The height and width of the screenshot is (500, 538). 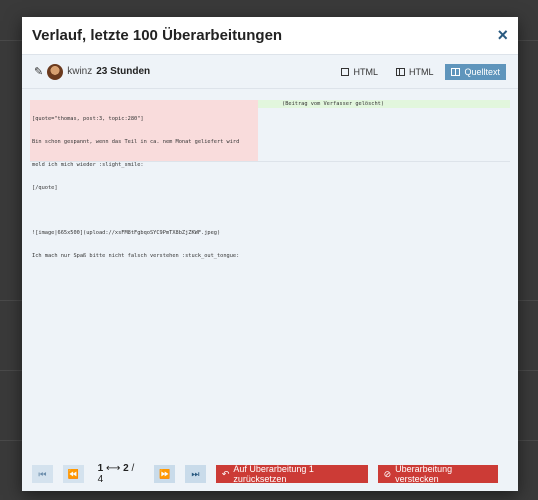 I want to click on revision-author: ✎ kwinz 23 Stunden, so click(x=92, y=71).